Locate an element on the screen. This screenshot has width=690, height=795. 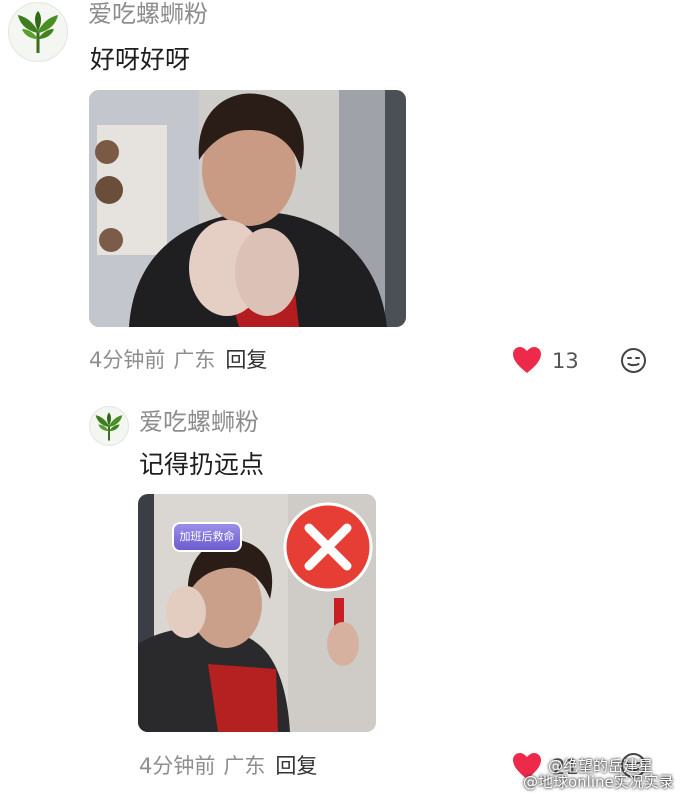
emoji-icon is located at coordinates (633, 360).